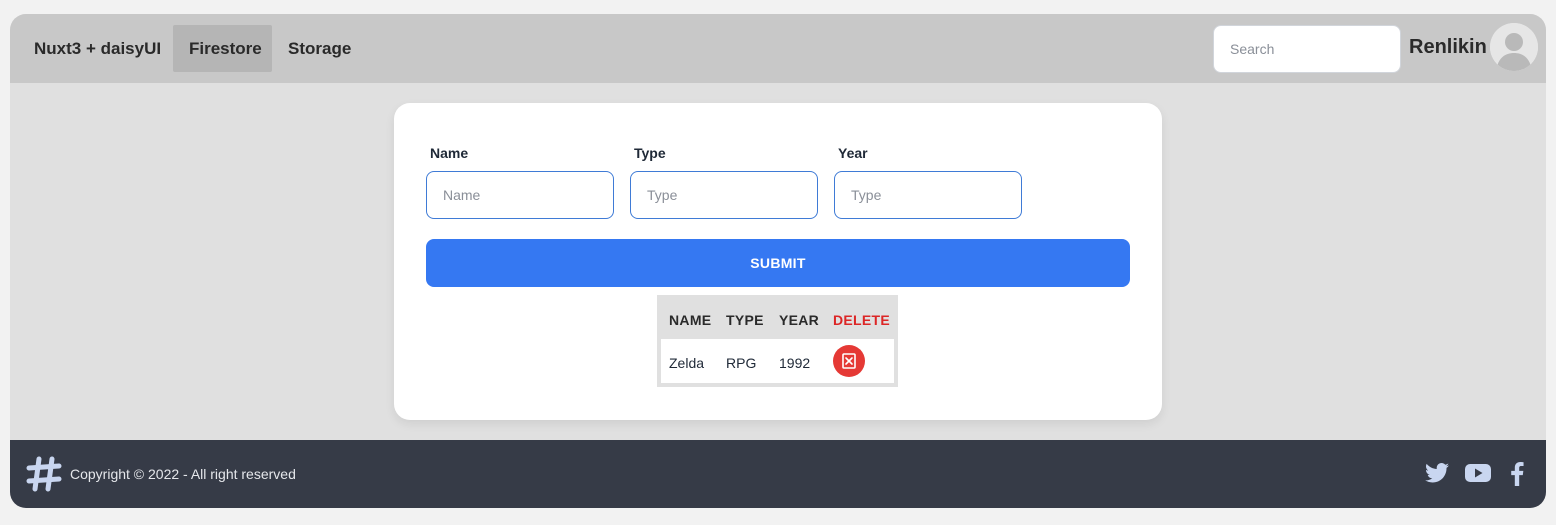 Image resolution: width=1556 pixels, height=525 pixels. I want to click on username: Renlikin, so click(1448, 47).